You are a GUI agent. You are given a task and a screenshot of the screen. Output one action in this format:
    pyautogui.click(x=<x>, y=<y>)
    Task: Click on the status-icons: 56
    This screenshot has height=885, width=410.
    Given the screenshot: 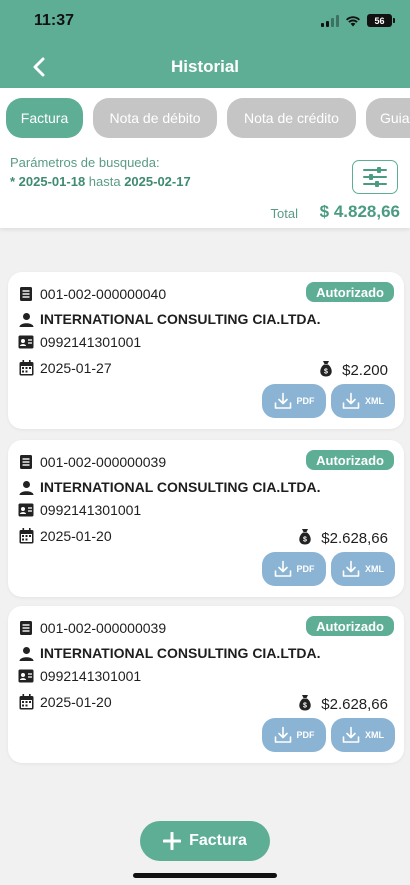 What is the action you would take?
    pyautogui.click(x=358, y=20)
    